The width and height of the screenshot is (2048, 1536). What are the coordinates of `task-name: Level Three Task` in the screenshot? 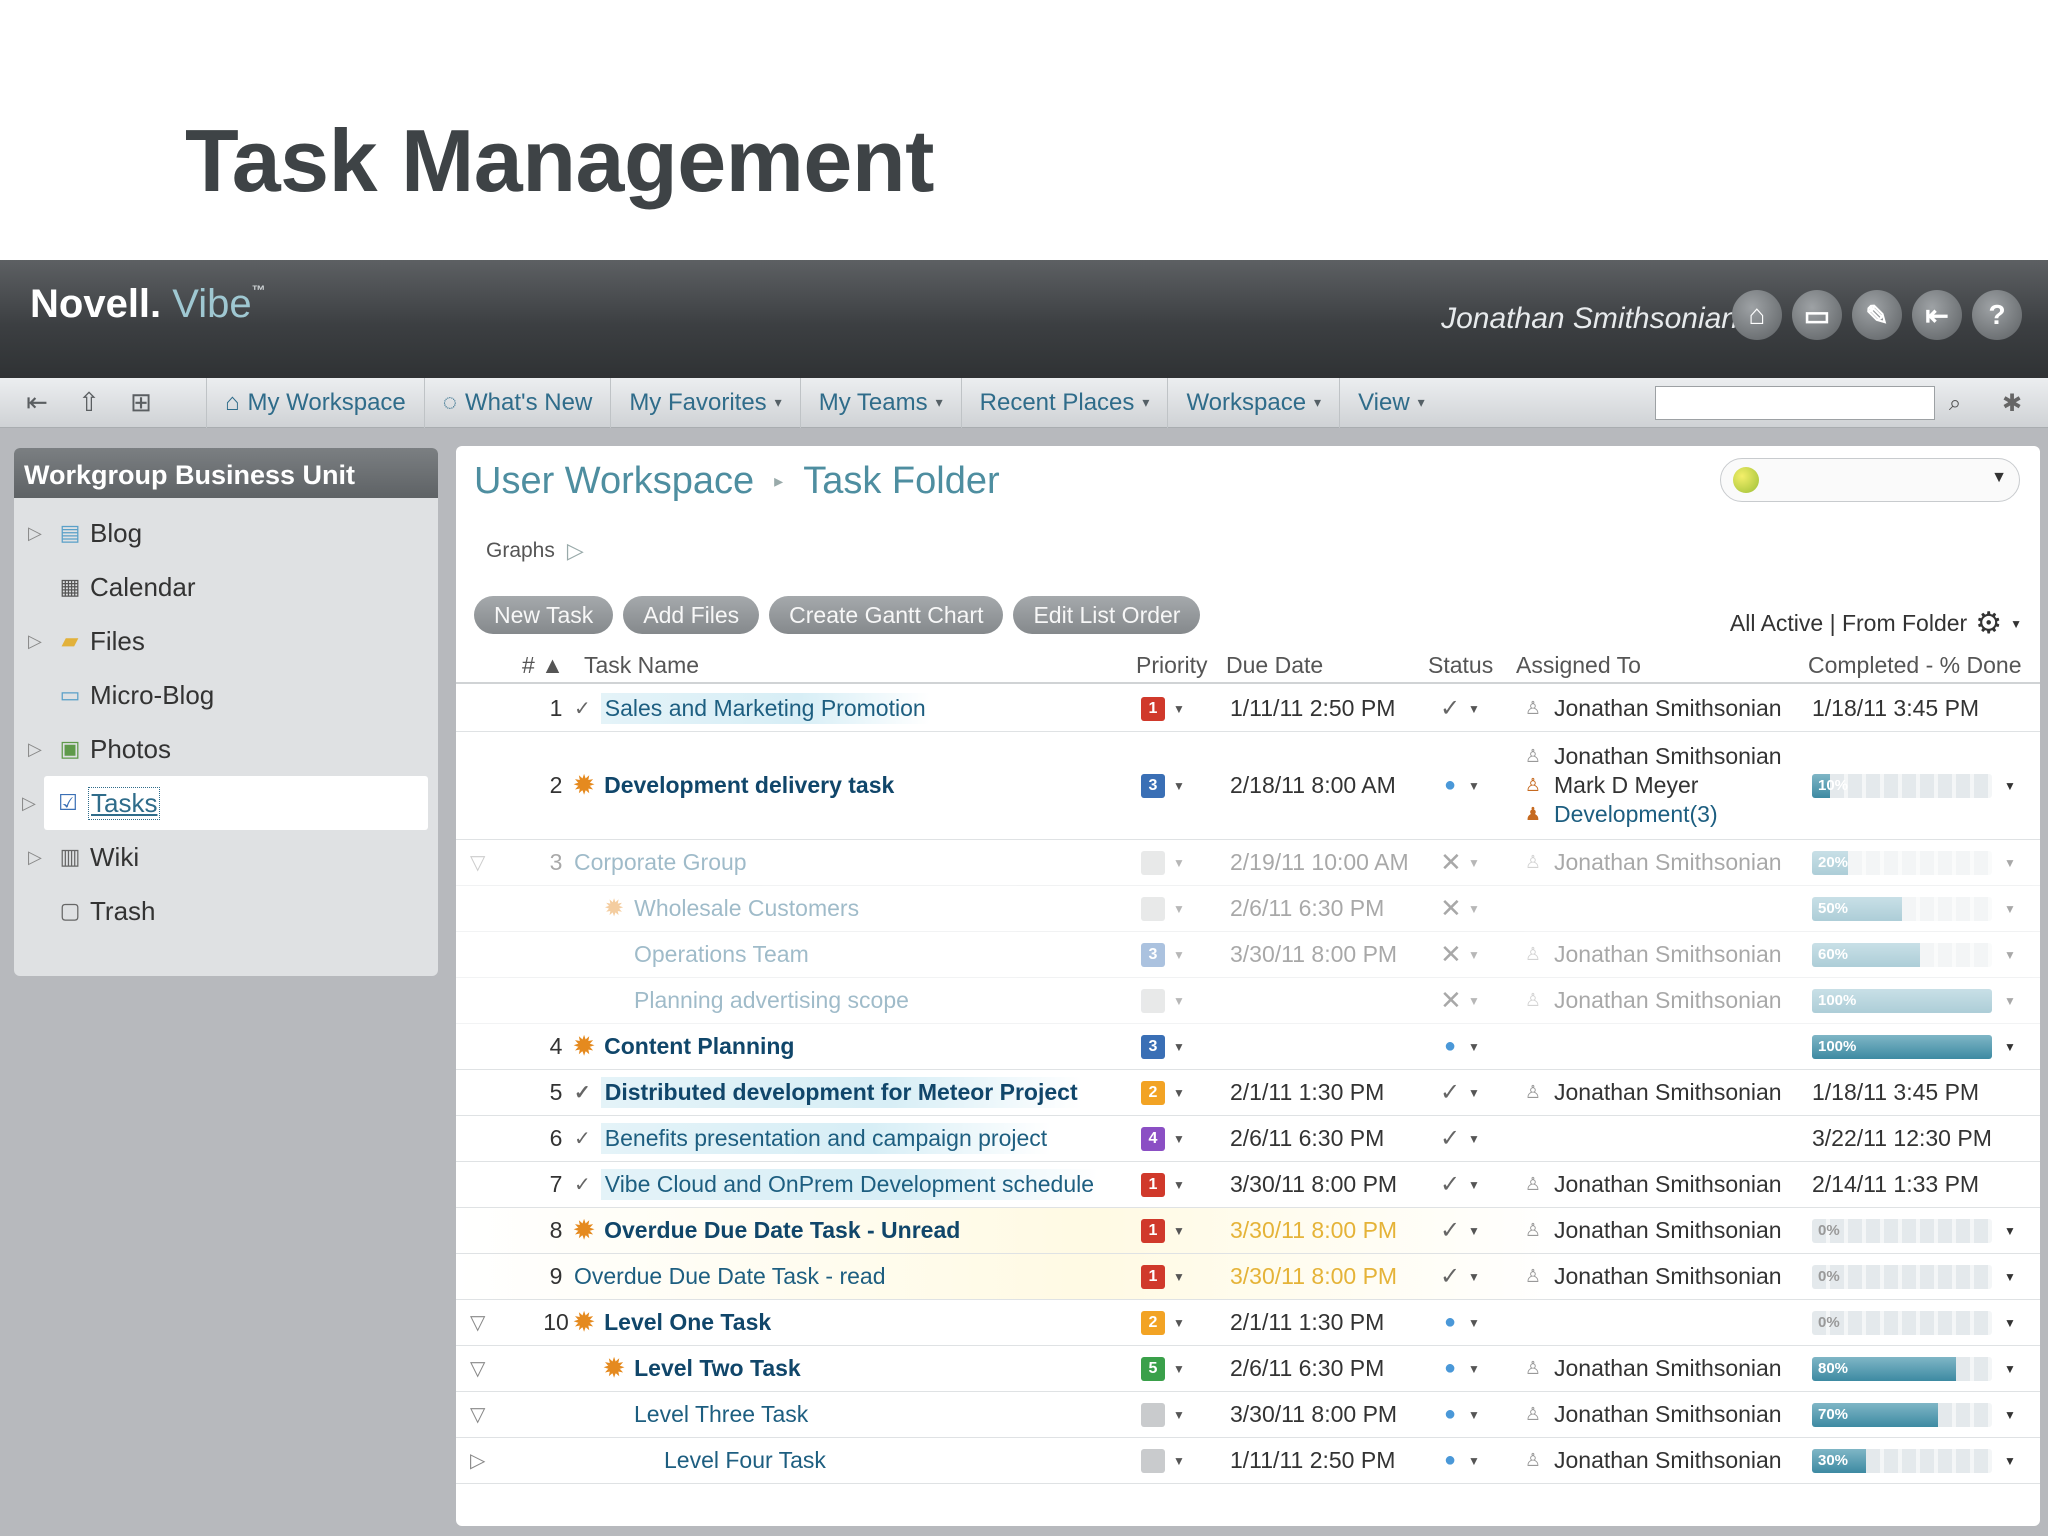 It's located at (824, 1414).